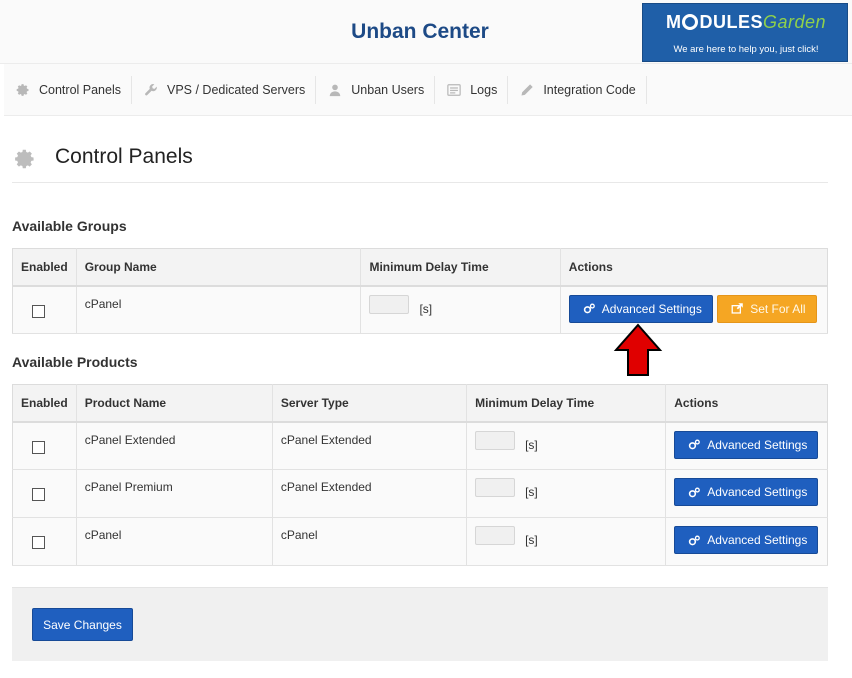  I want to click on nav-item-vps-dedicated: VPS / Dedicated Servers, so click(224, 89).